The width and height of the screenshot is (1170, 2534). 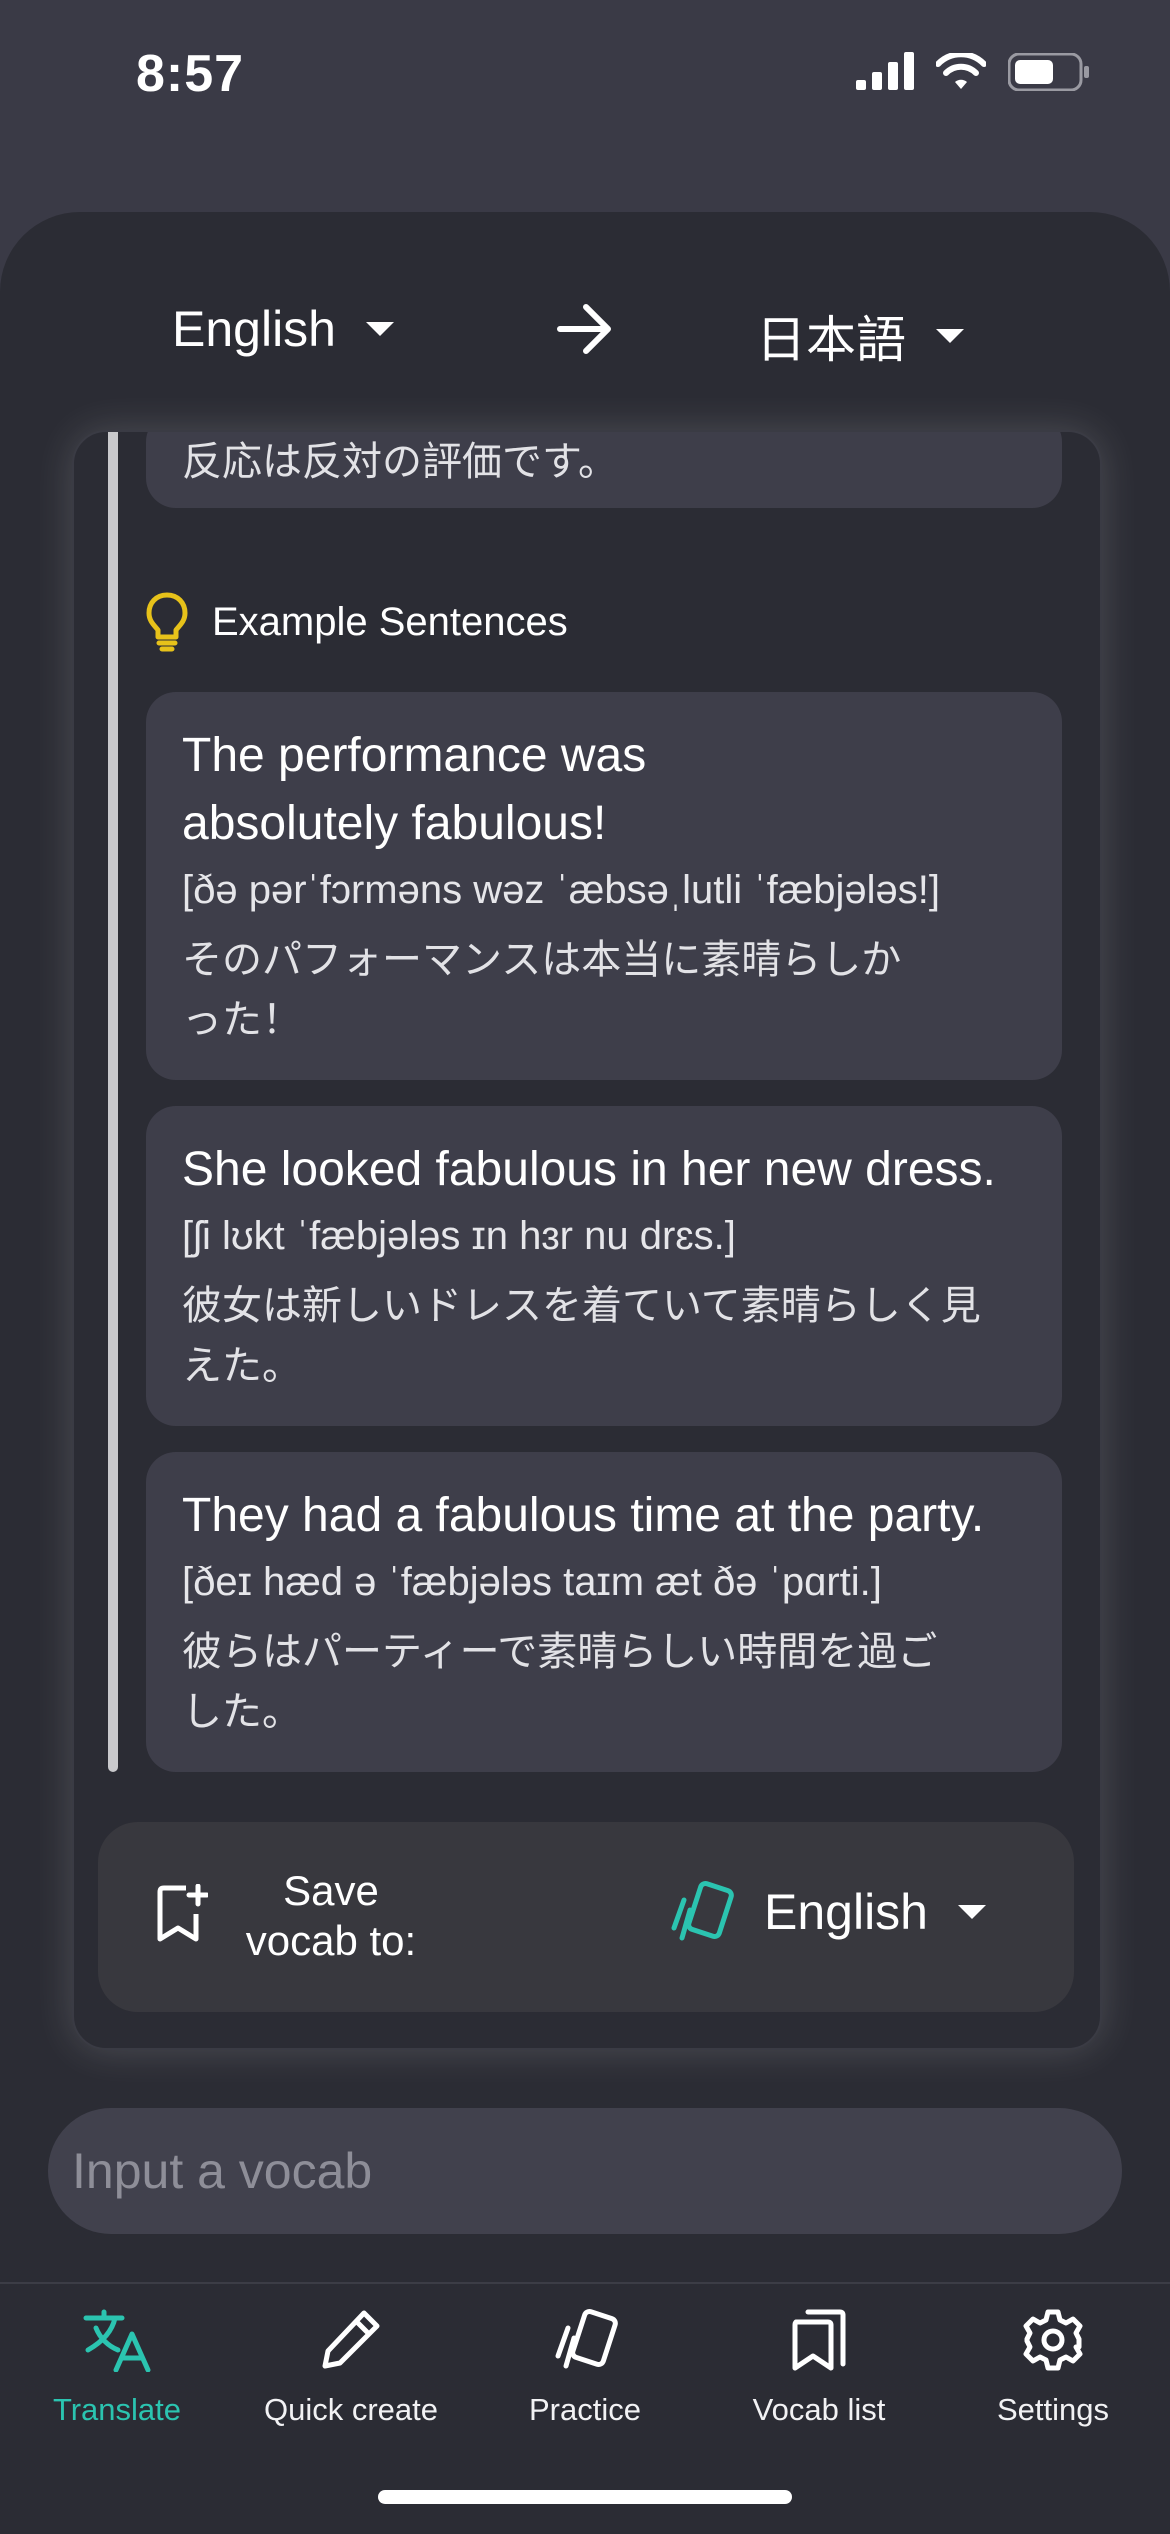 I want to click on save-vocab-bar: Save vocab to: English, so click(x=586, y=1917).